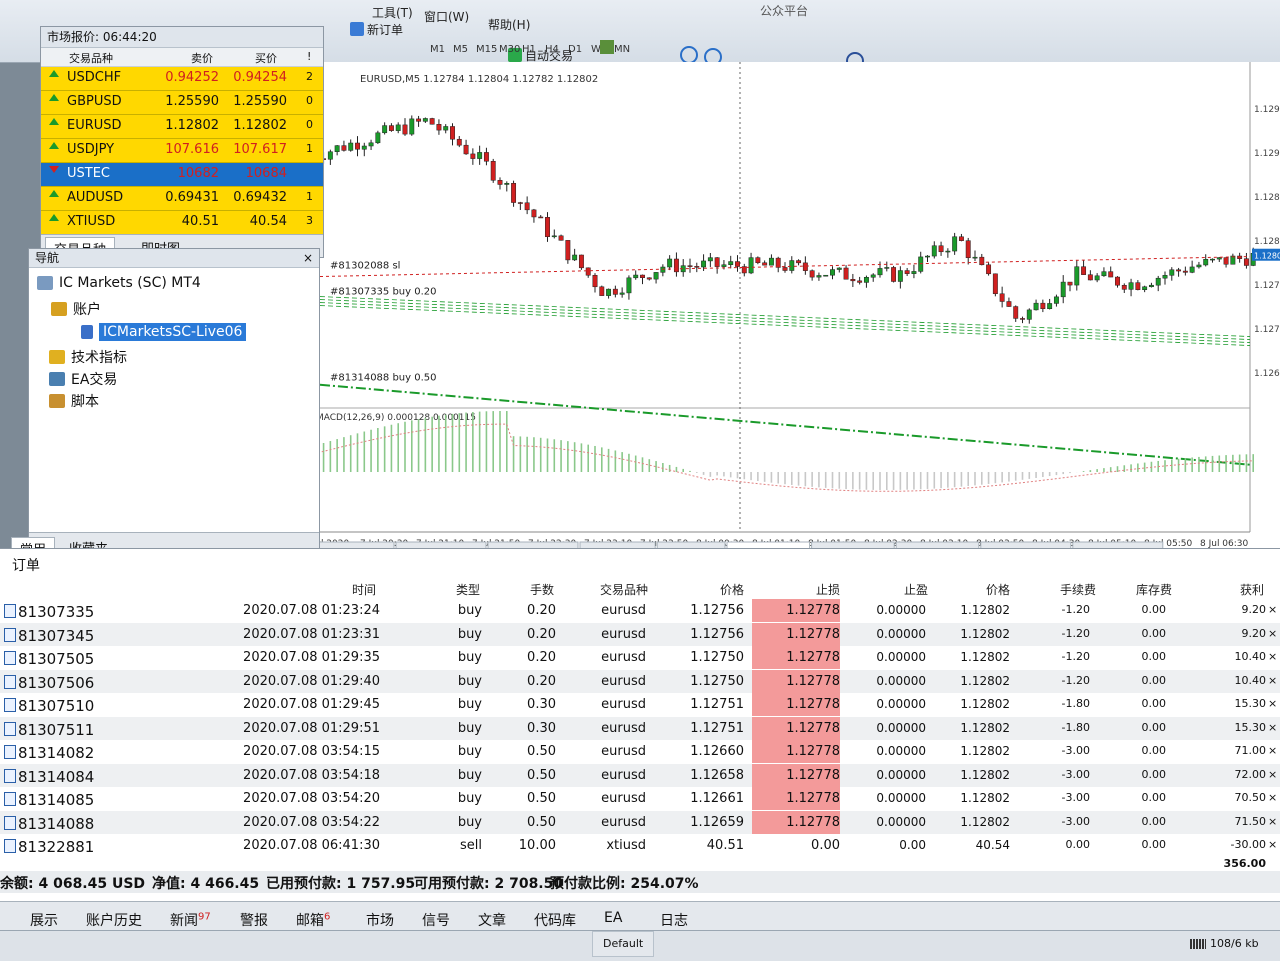  Describe the element at coordinates (198, 173) in the screenshot. I see `market-bid: 10682` at that location.